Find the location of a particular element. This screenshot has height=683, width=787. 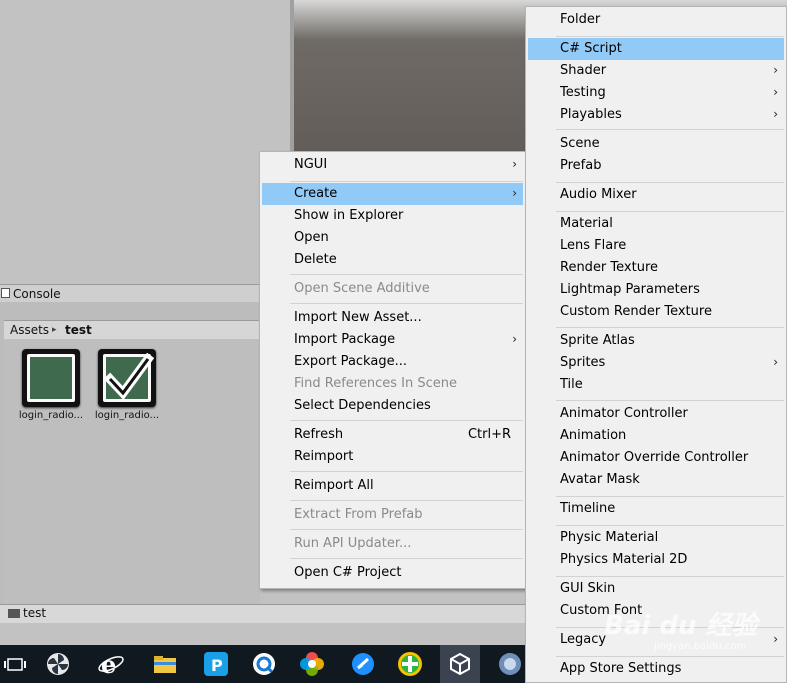

menu-item-label: Show in Explorer is located at coordinates (349, 215).